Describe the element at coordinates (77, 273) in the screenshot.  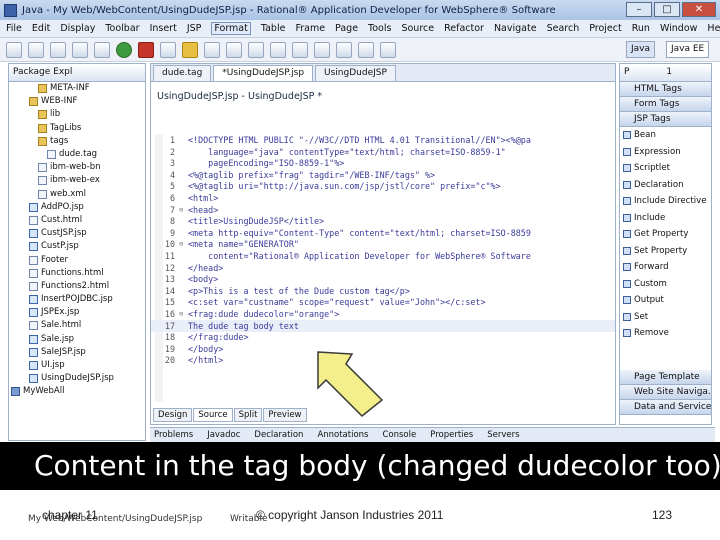
I see `tree-item: Functions.html` at that location.